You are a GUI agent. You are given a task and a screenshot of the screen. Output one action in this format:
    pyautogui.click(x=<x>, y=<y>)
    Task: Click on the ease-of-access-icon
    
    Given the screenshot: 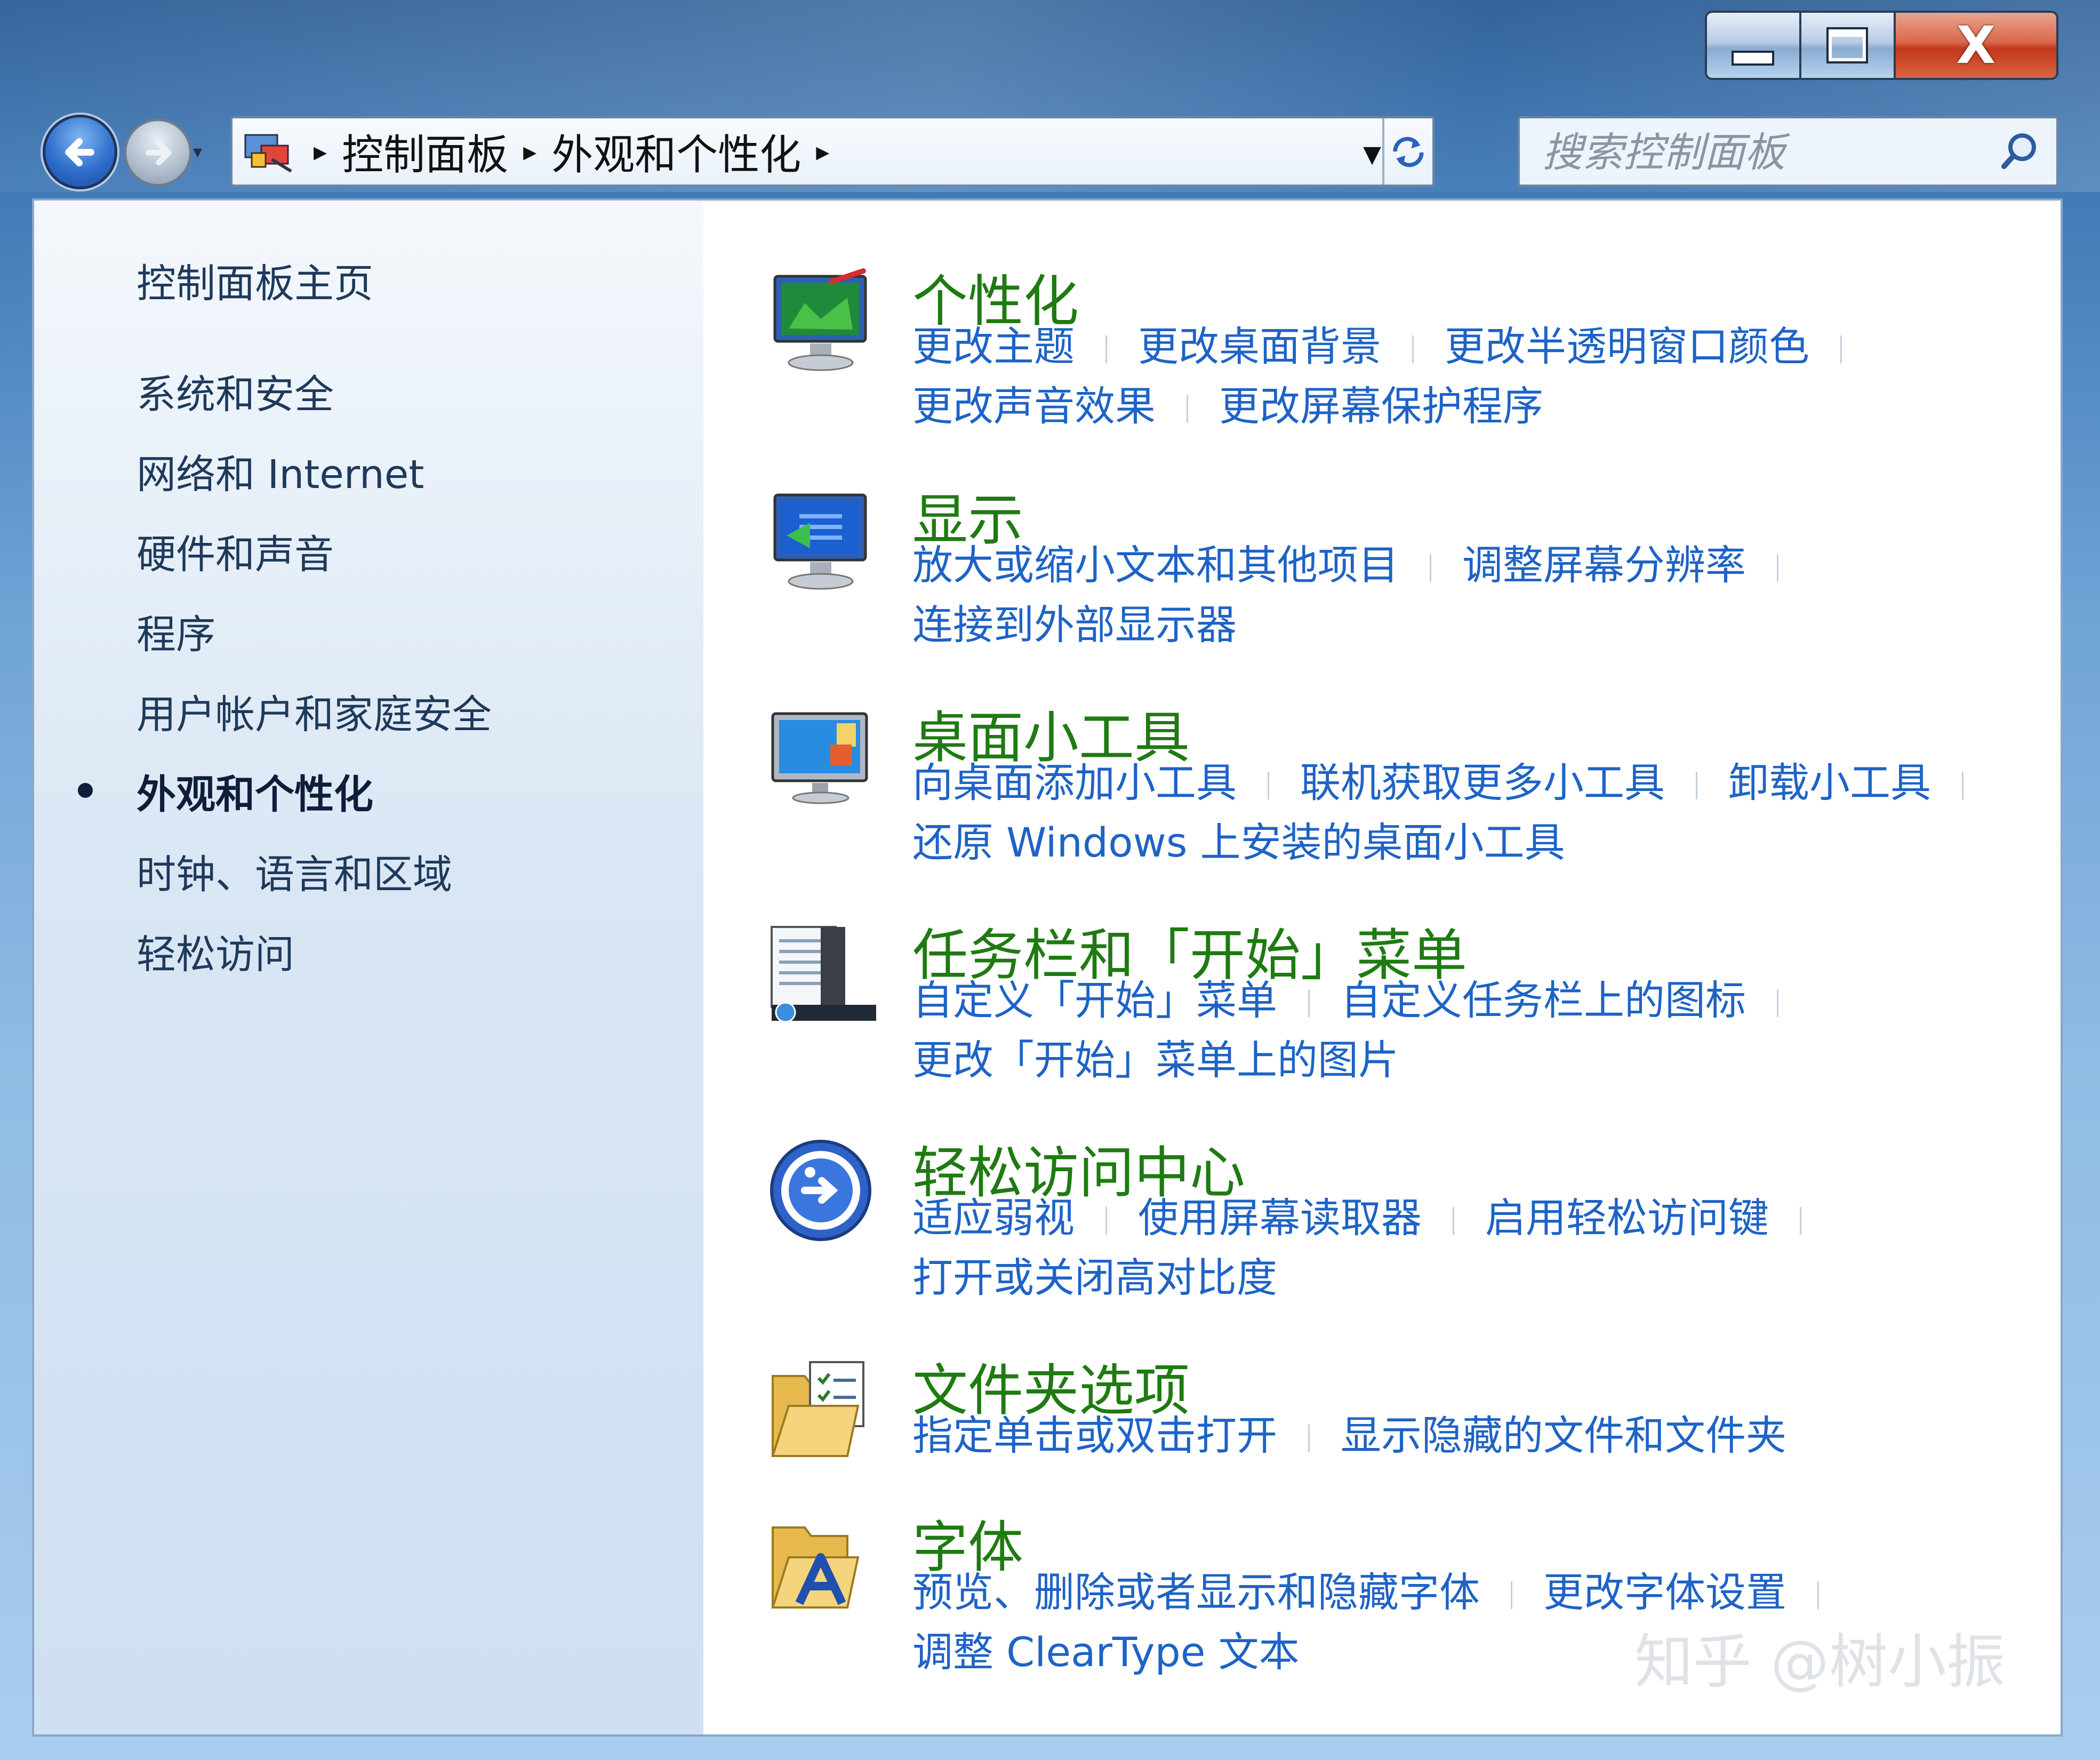 What is the action you would take?
    pyautogui.click(x=820, y=1190)
    